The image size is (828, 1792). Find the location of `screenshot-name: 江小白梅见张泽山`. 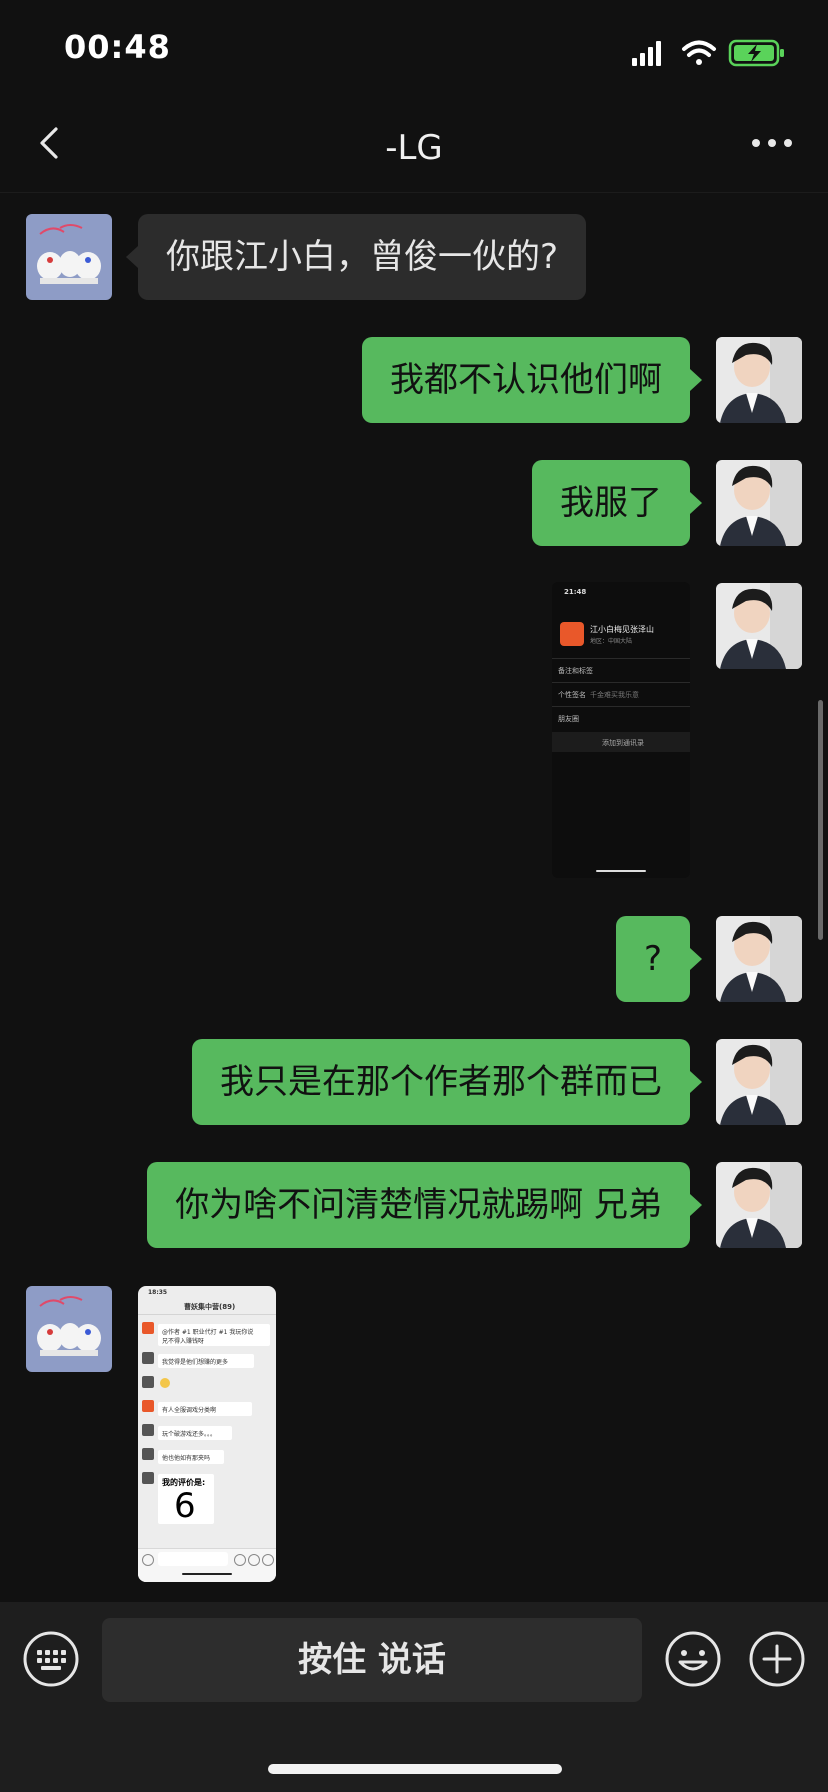

screenshot-name: 江小白梅见张泽山 is located at coordinates (622, 629).